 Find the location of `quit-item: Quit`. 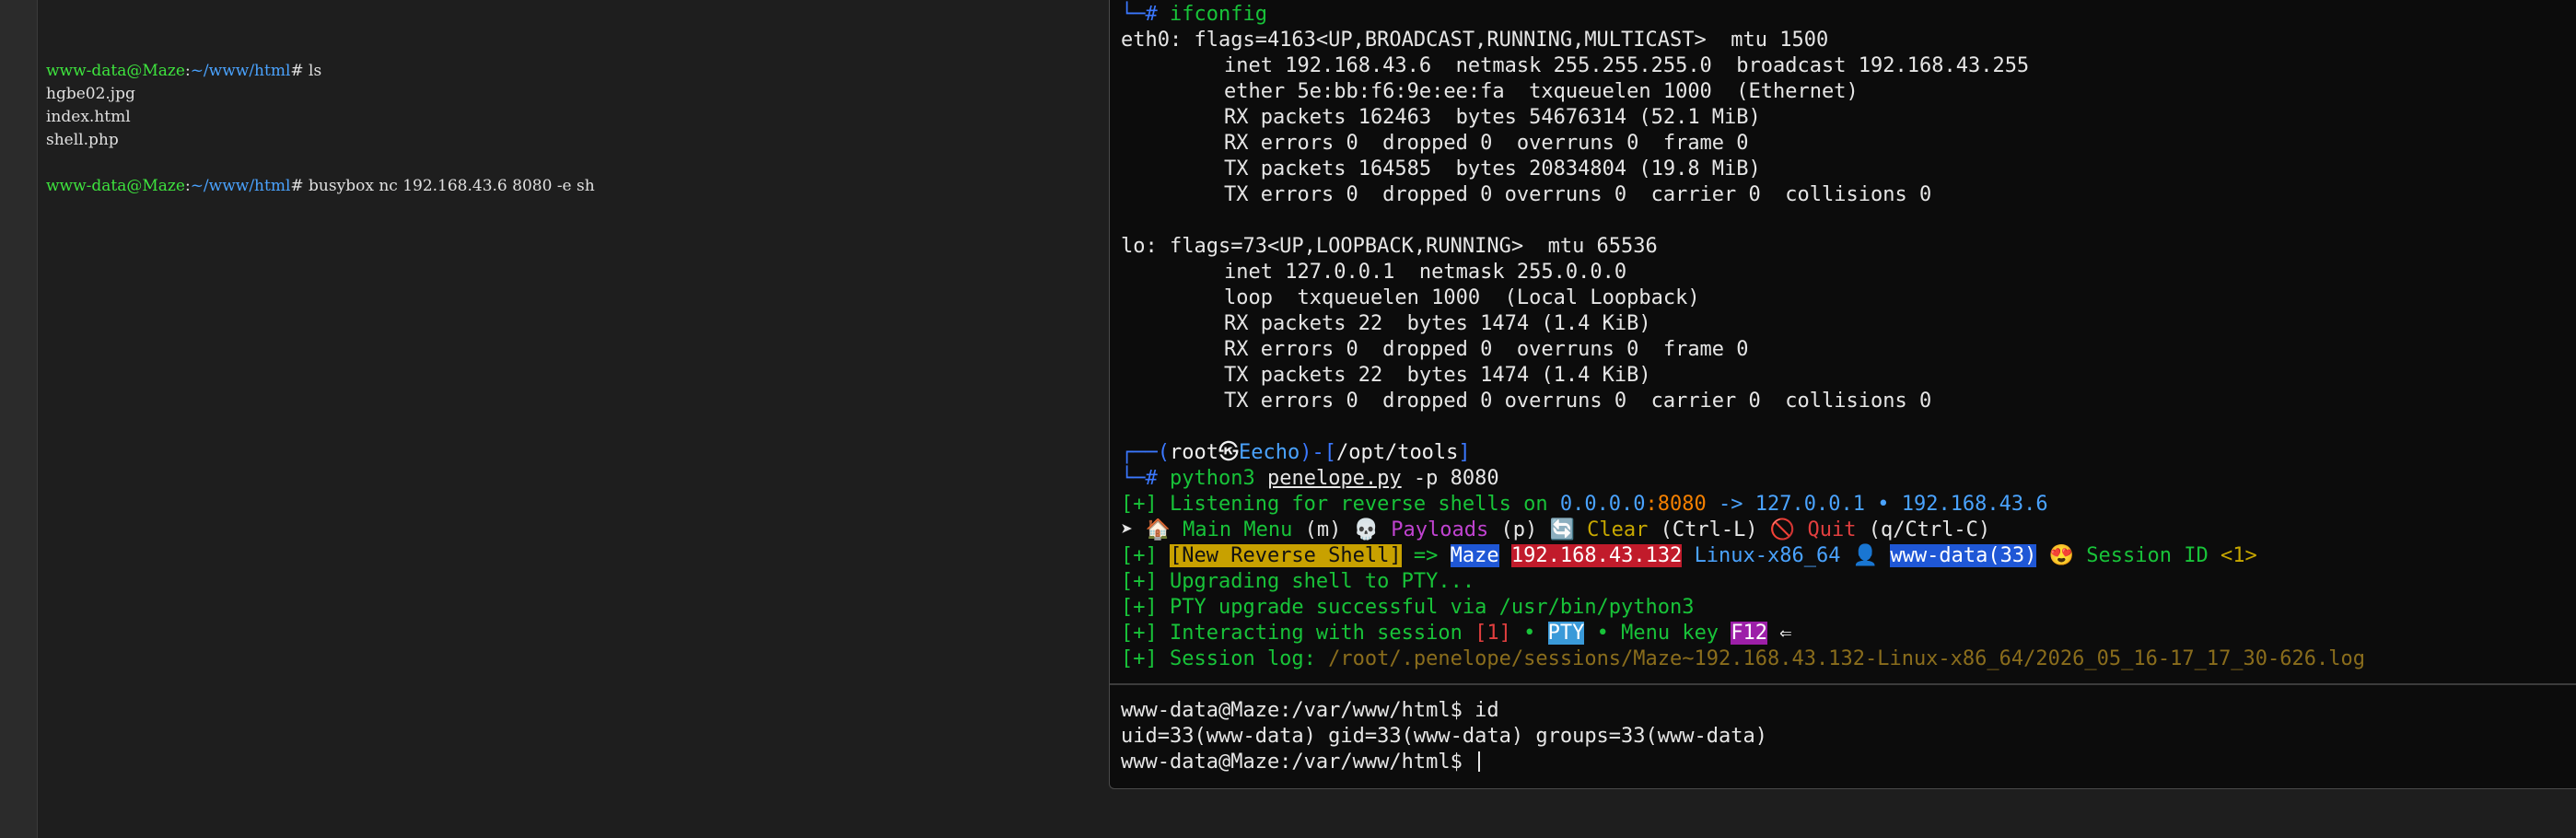

quit-item: Quit is located at coordinates (1832, 529).